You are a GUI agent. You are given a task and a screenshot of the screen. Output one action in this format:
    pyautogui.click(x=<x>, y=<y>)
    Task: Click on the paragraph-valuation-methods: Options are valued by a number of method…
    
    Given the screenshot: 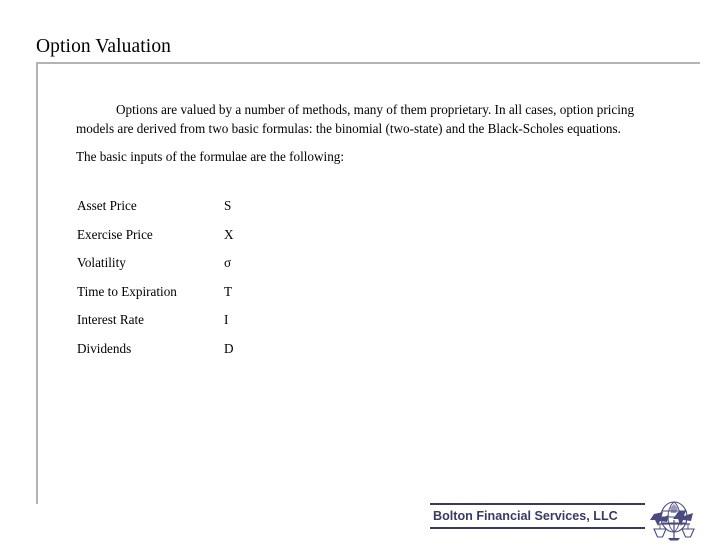 What is the action you would take?
    pyautogui.click(x=355, y=119)
    